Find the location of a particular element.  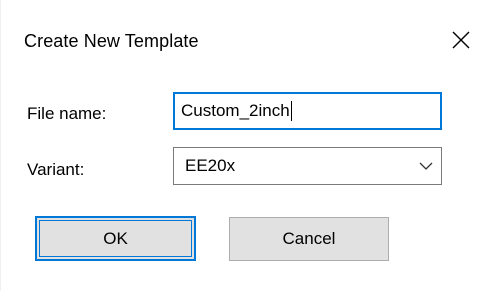

close-button is located at coordinates (461, 40).